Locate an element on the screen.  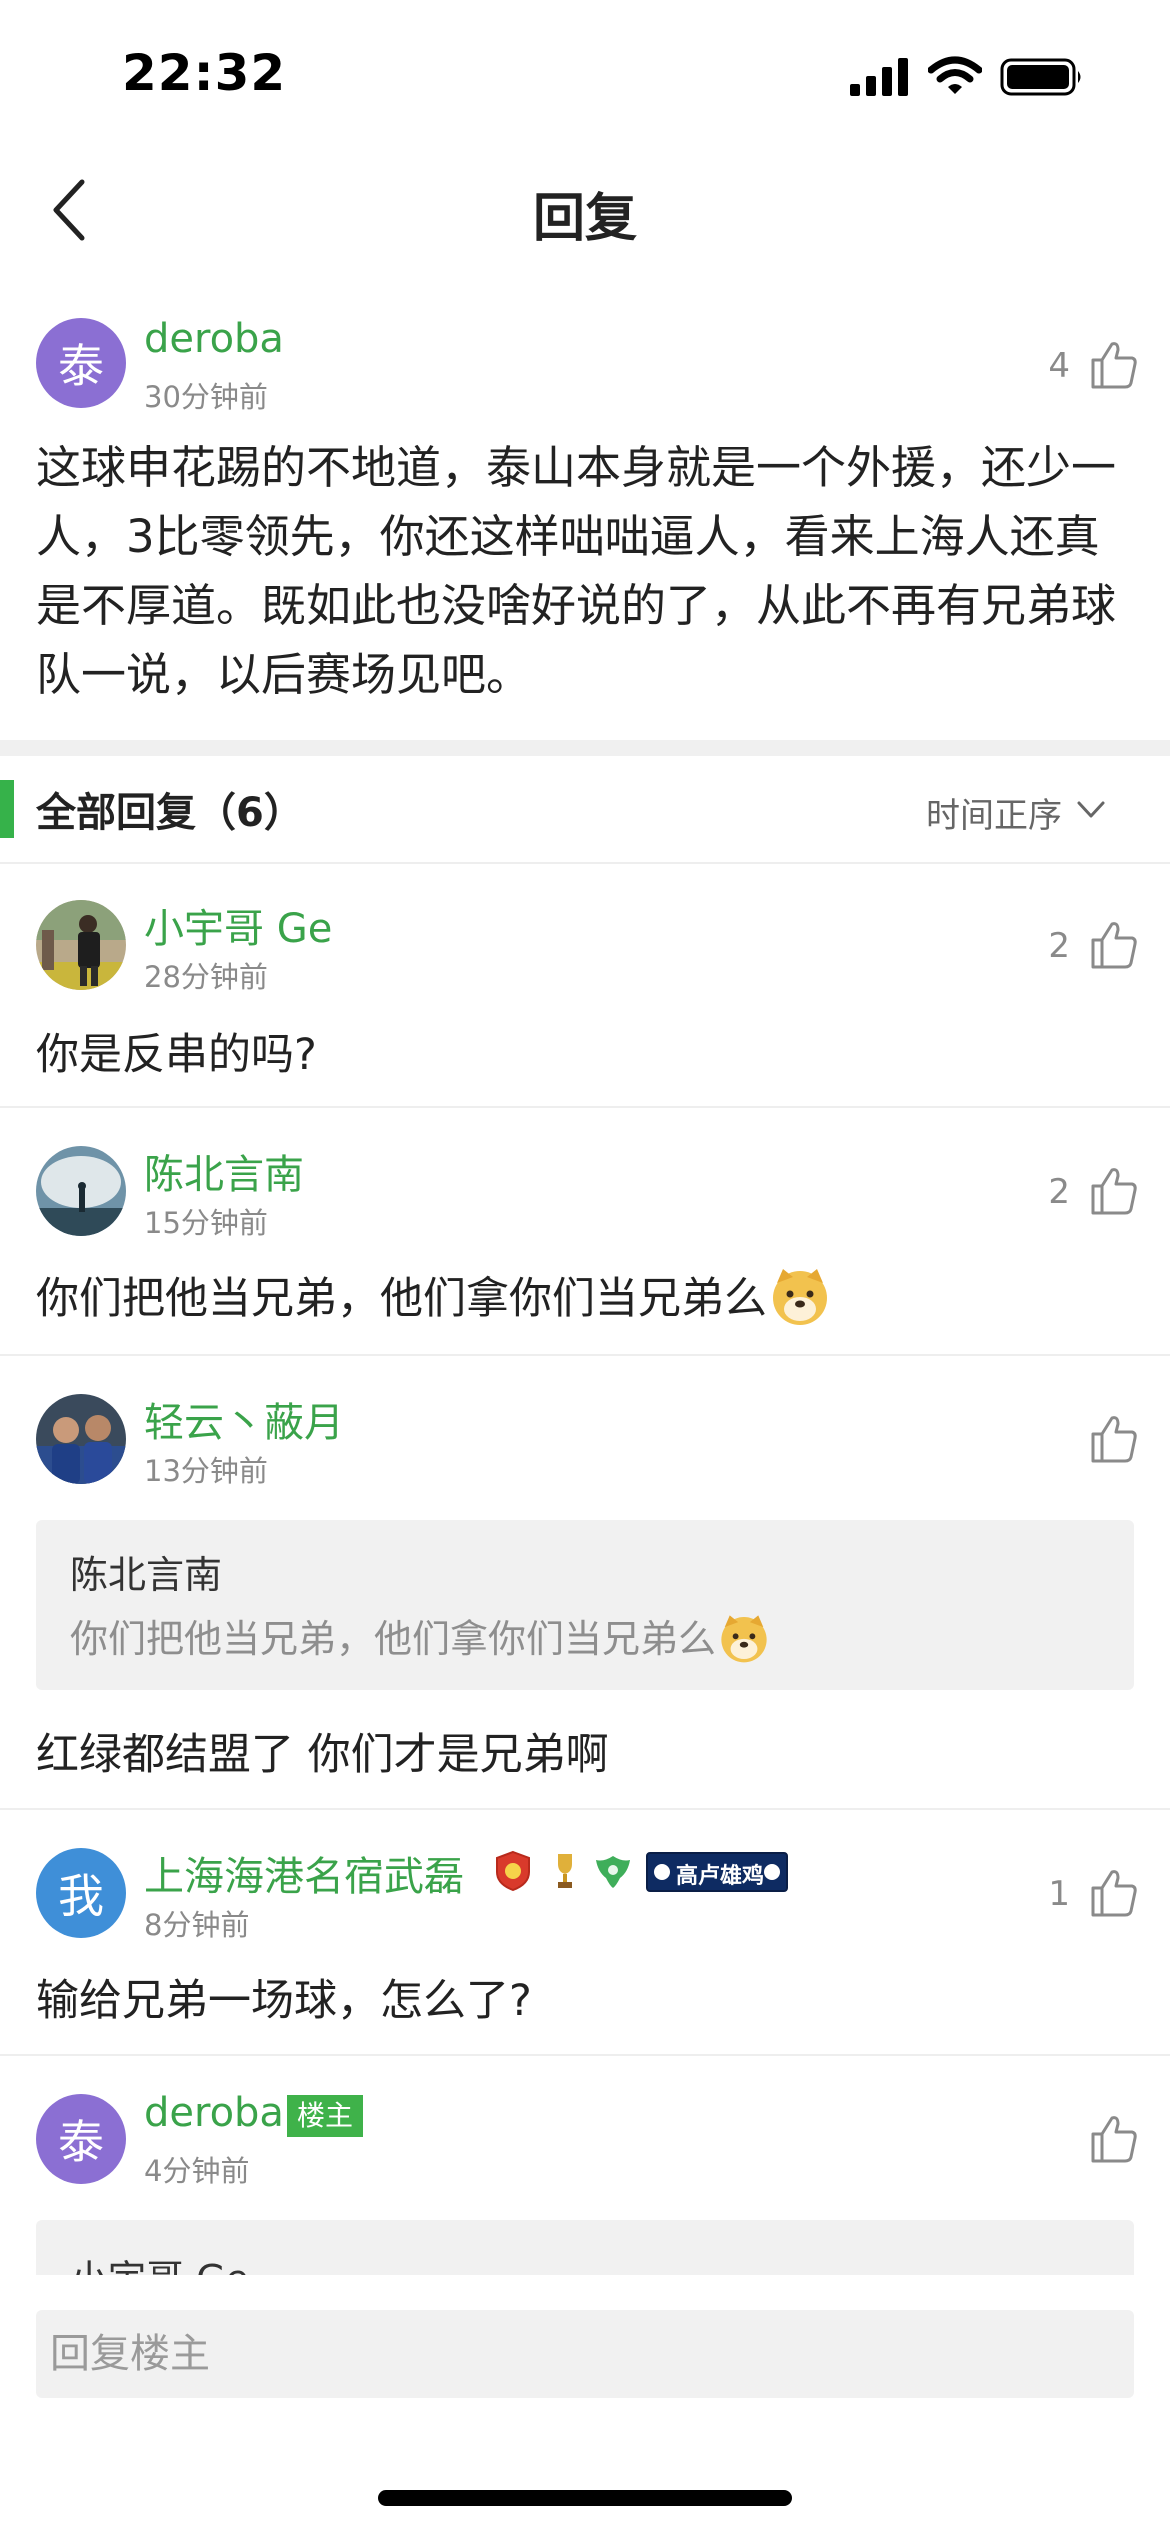
nav-bar: 回复 is located at coordinates (585, 210).